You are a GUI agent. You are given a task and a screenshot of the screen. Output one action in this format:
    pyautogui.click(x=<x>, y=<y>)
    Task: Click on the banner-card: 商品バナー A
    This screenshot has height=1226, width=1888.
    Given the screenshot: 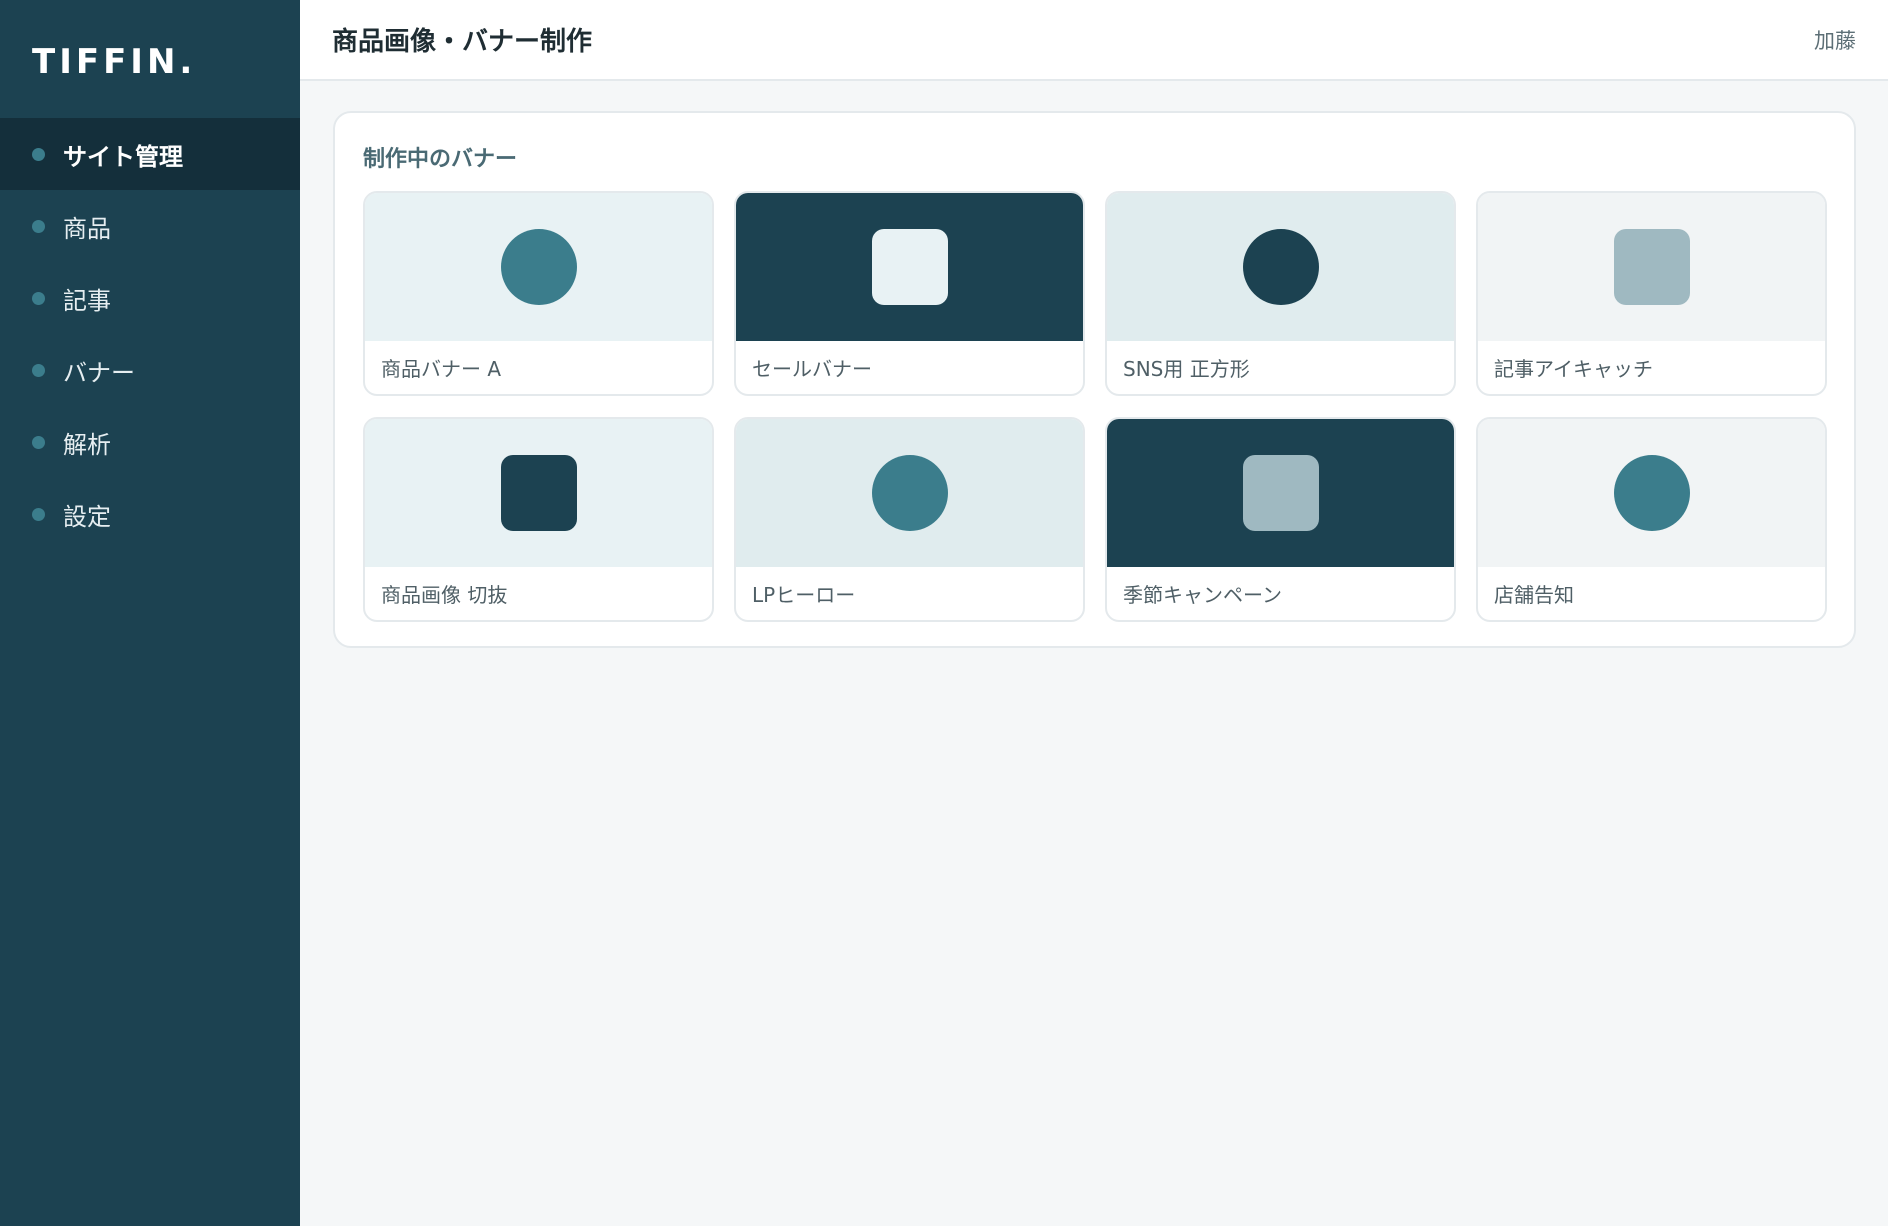 What is the action you would take?
    pyautogui.click(x=538, y=293)
    